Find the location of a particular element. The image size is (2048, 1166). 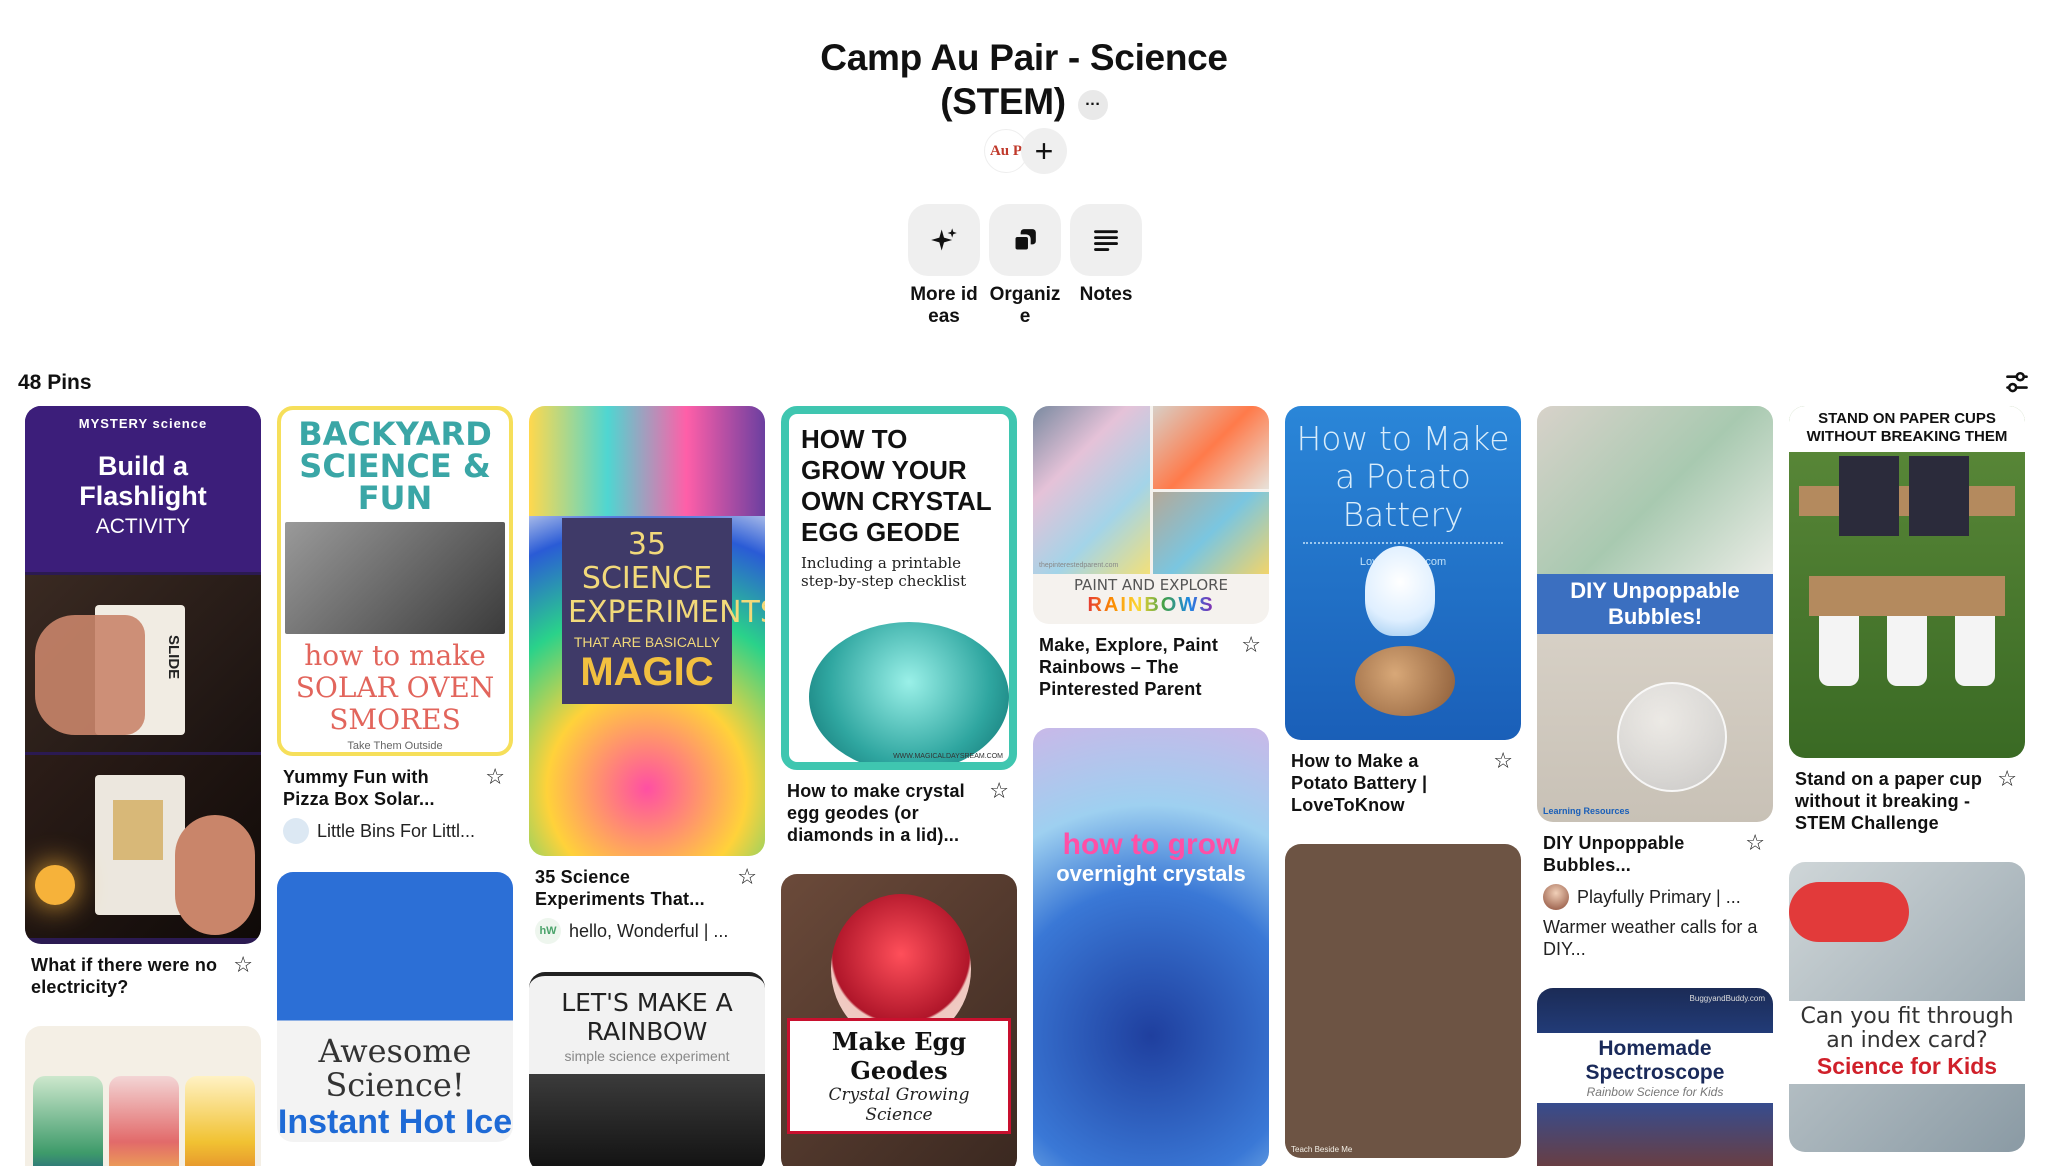

pin-card is located at coordinates (143, 1096).